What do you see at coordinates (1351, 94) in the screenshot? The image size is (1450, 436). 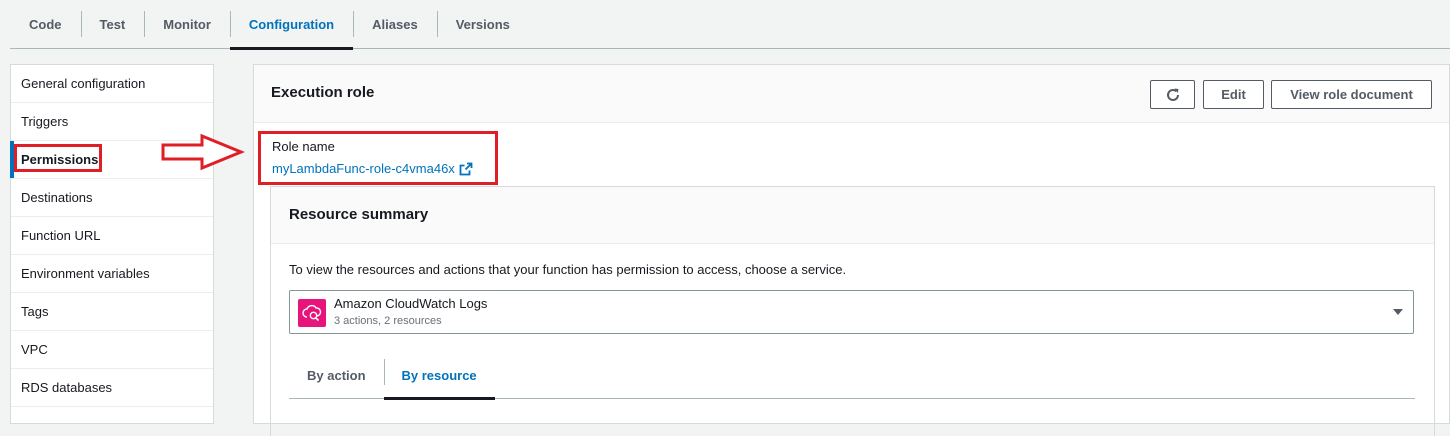 I see `view-role-document-button: View role document` at bounding box center [1351, 94].